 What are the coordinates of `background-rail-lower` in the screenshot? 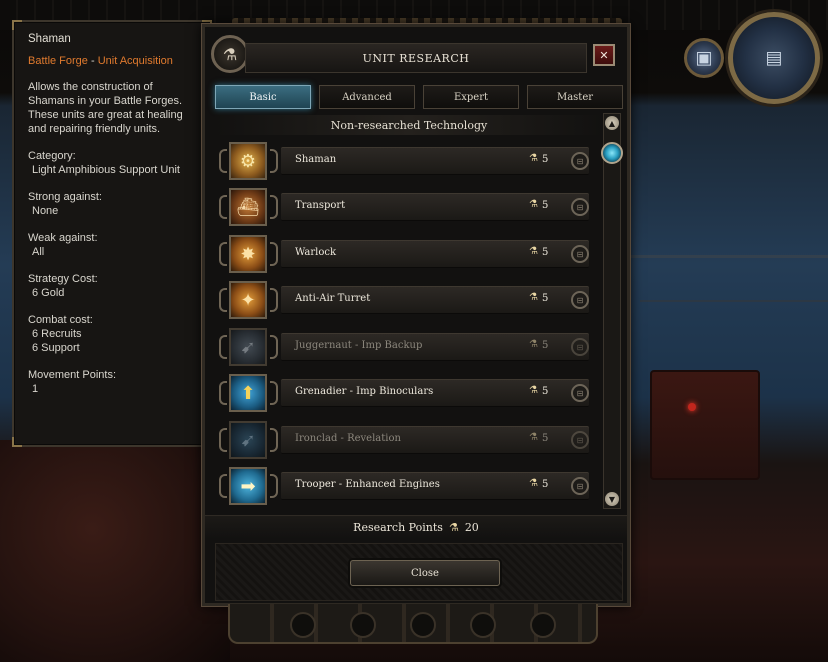 It's located at (734, 301).